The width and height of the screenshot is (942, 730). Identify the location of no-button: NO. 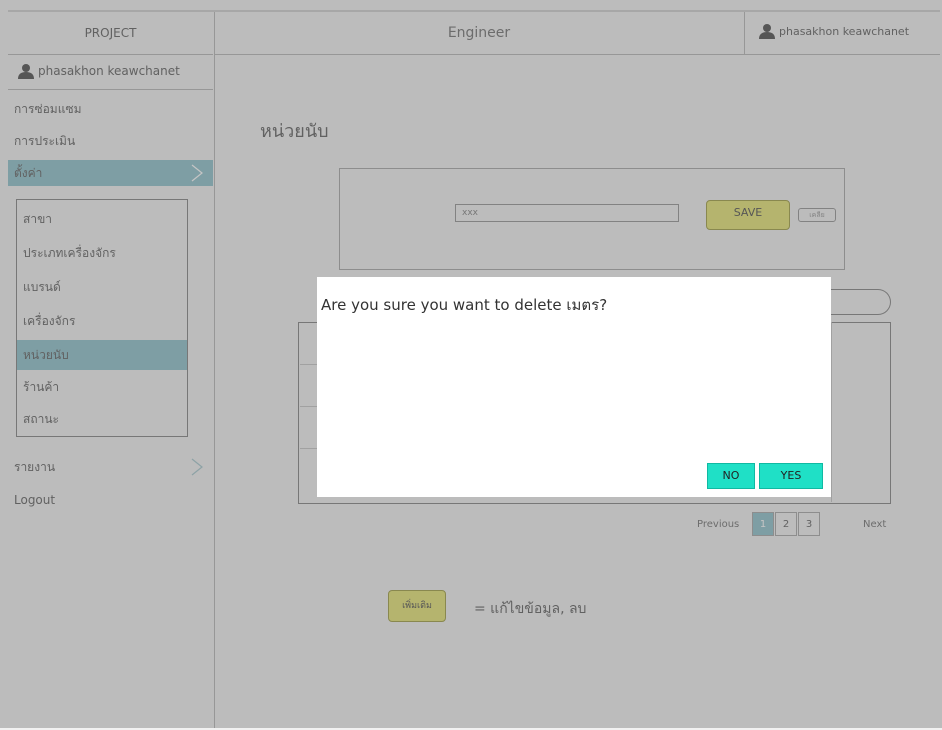
(731, 476).